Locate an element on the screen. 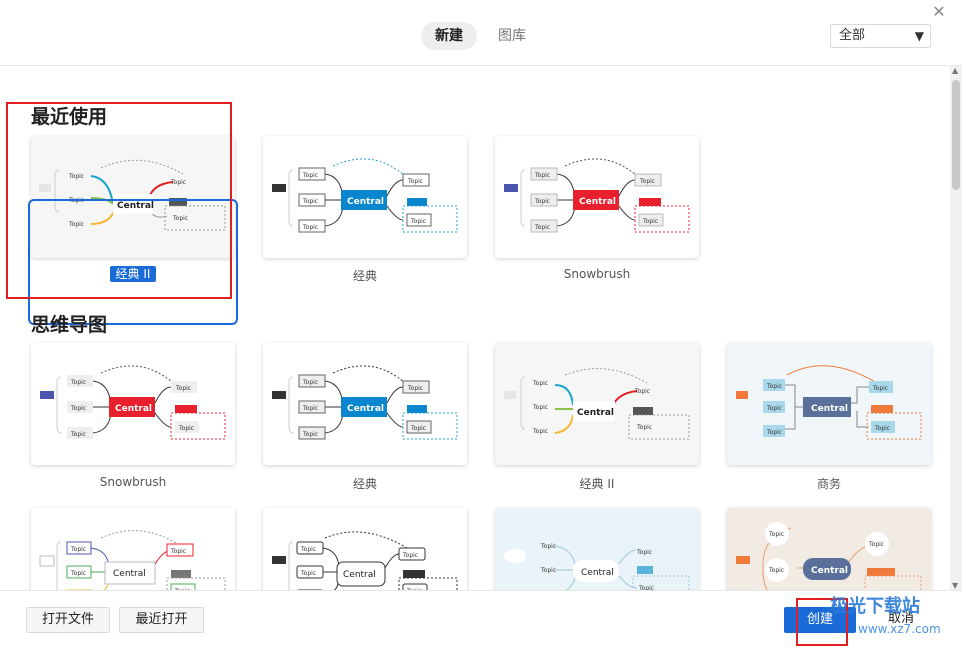 The image size is (962, 648). section-title-mindmap: 思维导图 is located at coordinates (69, 325).